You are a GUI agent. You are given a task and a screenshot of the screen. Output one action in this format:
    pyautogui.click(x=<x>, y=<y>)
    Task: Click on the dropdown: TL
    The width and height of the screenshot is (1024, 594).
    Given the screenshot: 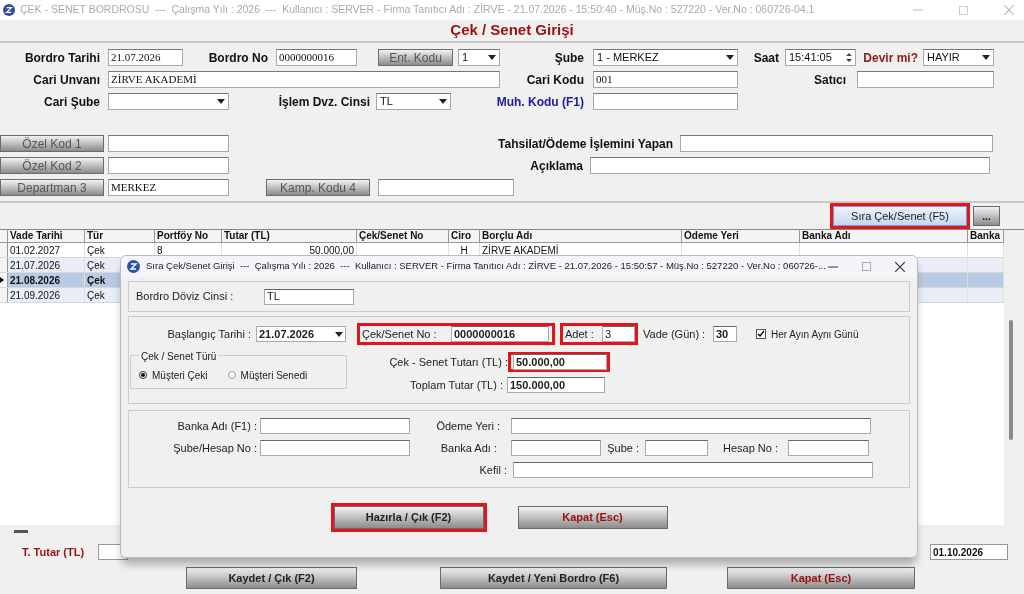 What is the action you would take?
    pyautogui.click(x=413, y=101)
    